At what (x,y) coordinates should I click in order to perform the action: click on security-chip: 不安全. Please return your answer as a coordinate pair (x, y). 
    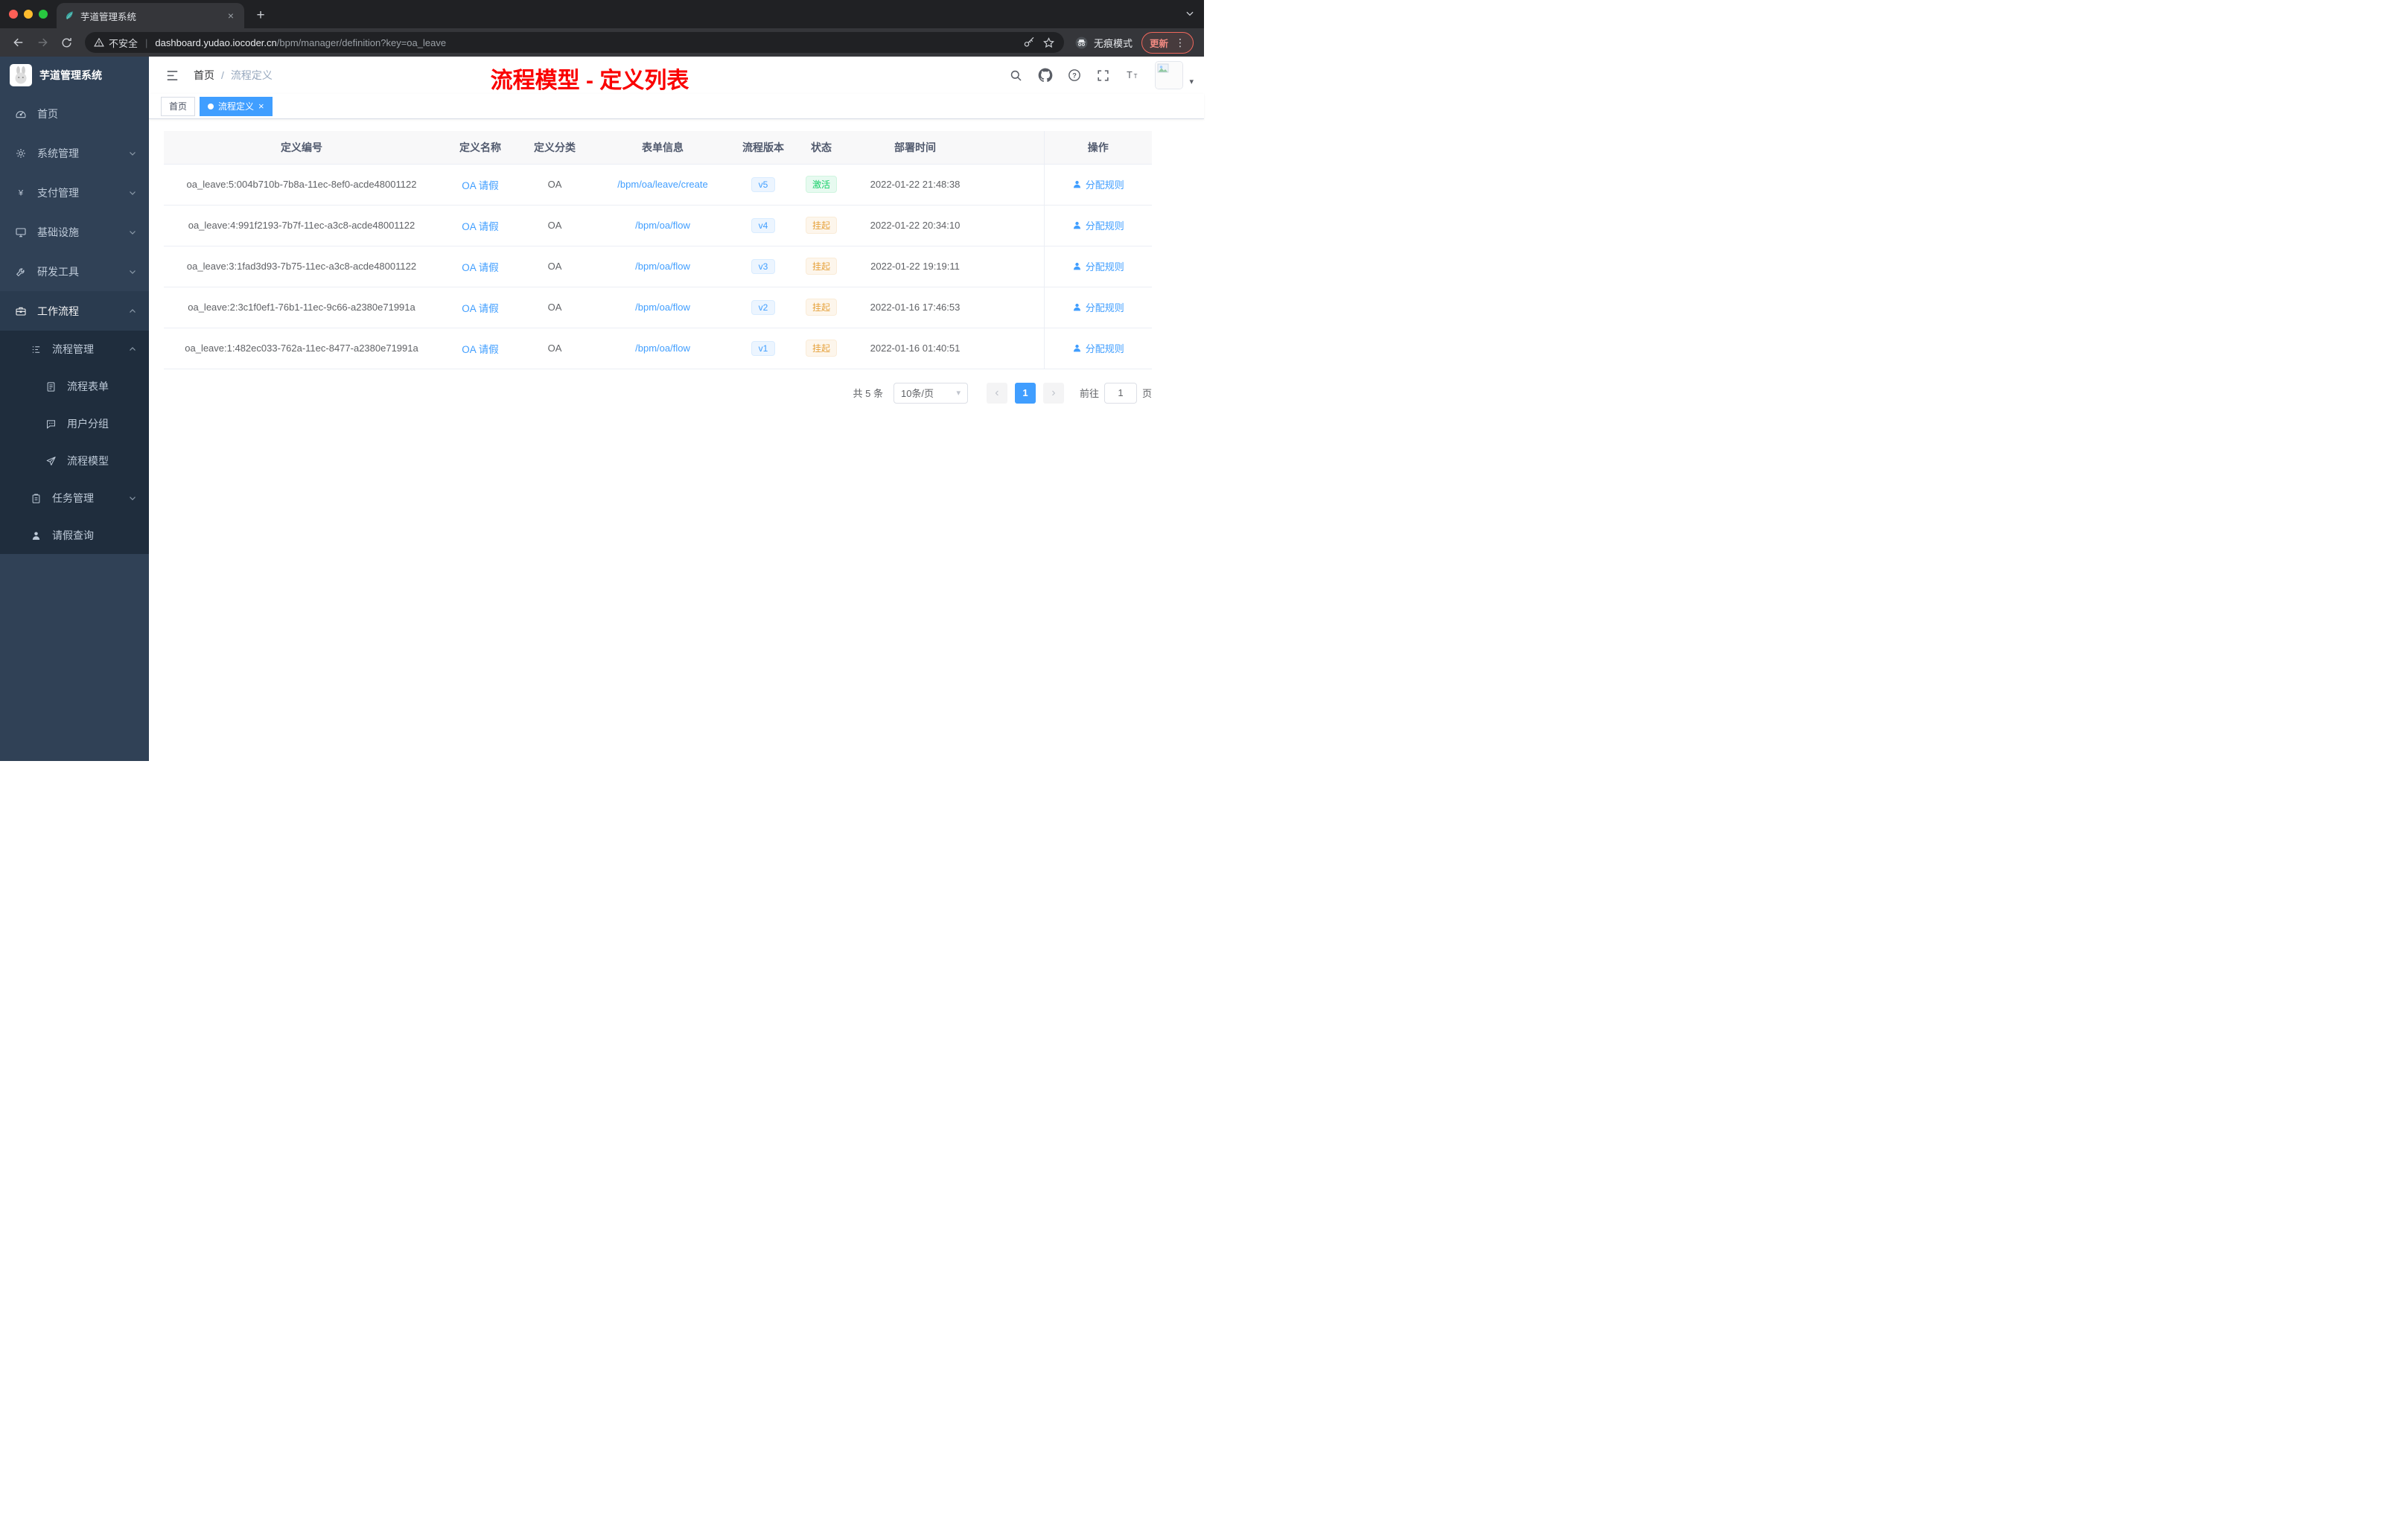
    Looking at the image, I should click on (116, 43).